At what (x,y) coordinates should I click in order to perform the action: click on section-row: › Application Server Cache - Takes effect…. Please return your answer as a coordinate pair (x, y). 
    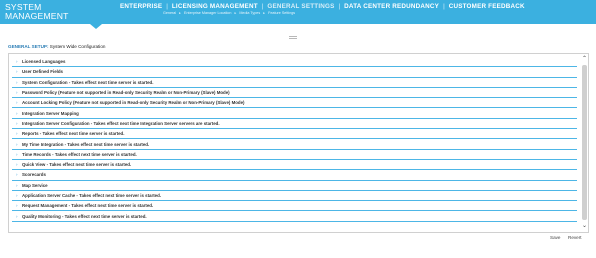
    Looking at the image, I should click on (294, 196).